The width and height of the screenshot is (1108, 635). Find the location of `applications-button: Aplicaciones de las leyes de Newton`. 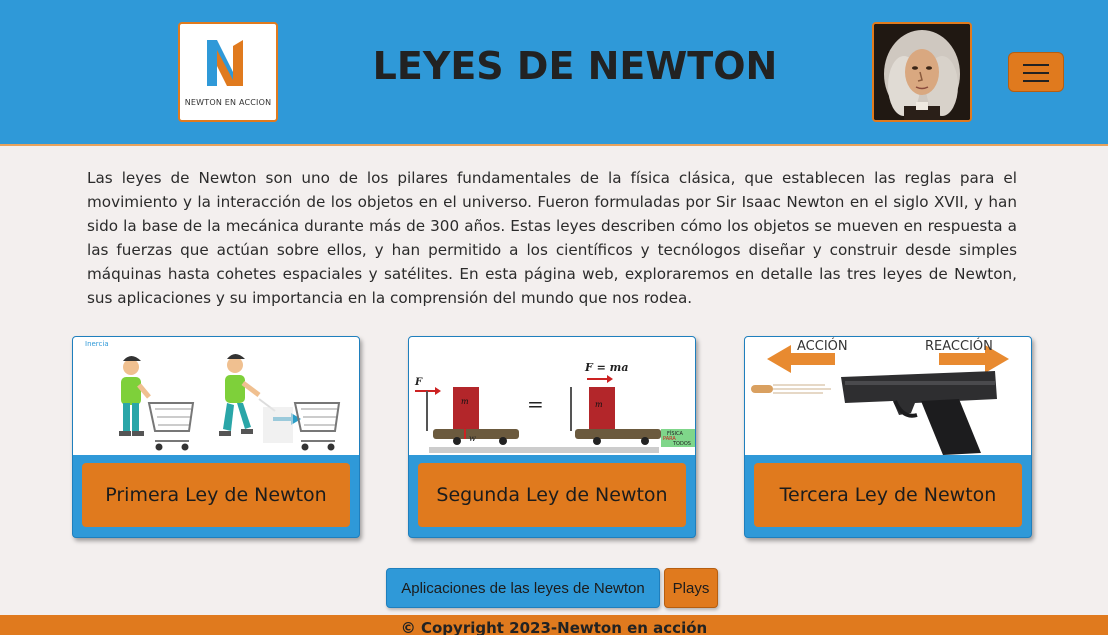

applications-button: Aplicaciones de las leyes de Newton is located at coordinates (523, 588).